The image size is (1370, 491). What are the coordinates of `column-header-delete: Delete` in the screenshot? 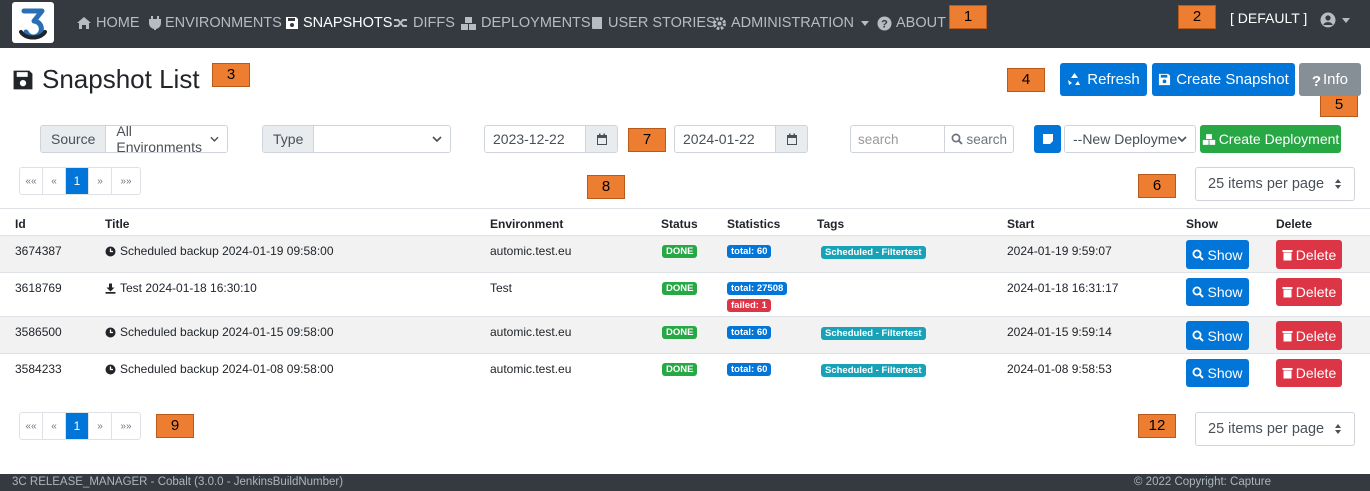 It's located at (1294, 224).